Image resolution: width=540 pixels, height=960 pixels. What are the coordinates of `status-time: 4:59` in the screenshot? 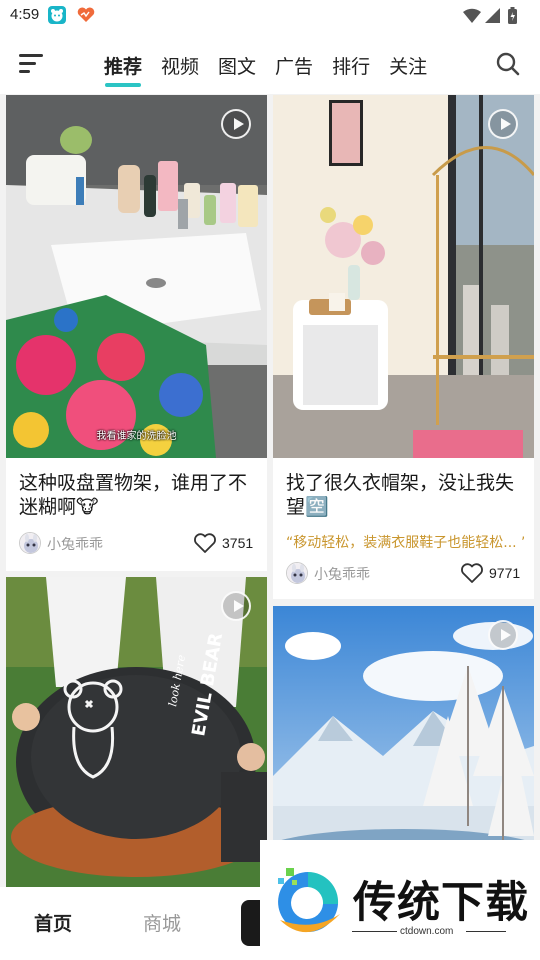 It's located at (25, 14).